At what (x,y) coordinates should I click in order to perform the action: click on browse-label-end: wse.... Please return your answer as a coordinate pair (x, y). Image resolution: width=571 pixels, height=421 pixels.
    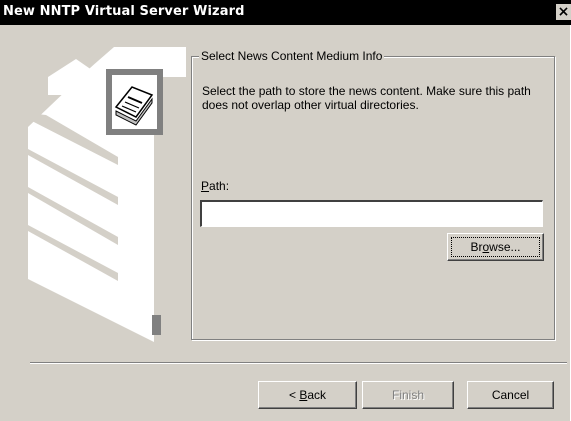
    Looking at the image, I should click on (505, 247).